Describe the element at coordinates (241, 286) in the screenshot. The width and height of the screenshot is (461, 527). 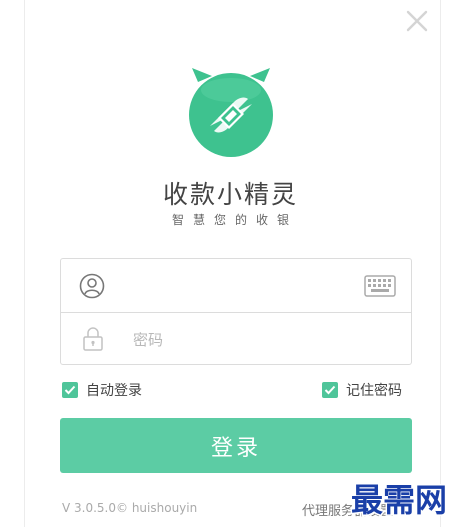
I see `username-input` at that location.